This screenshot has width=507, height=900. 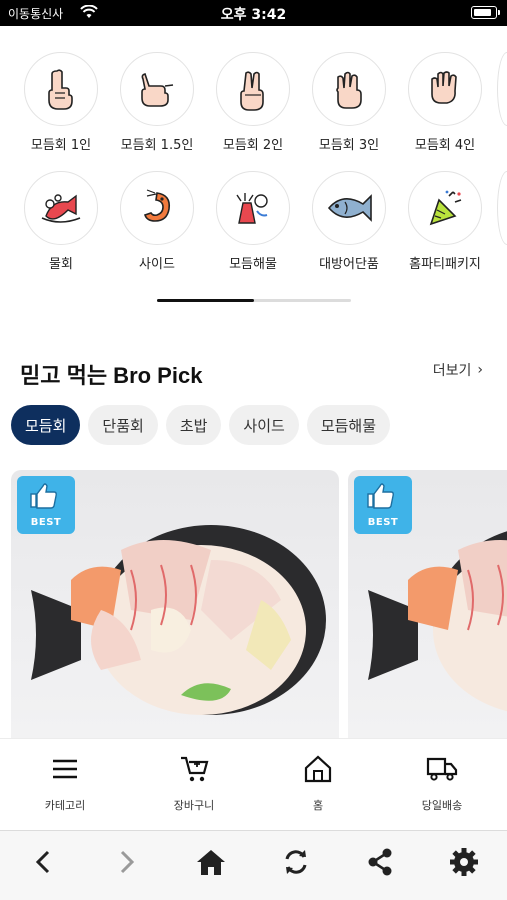 I want to click on more-link: 더보기 ›, so click(x=458, y=370).